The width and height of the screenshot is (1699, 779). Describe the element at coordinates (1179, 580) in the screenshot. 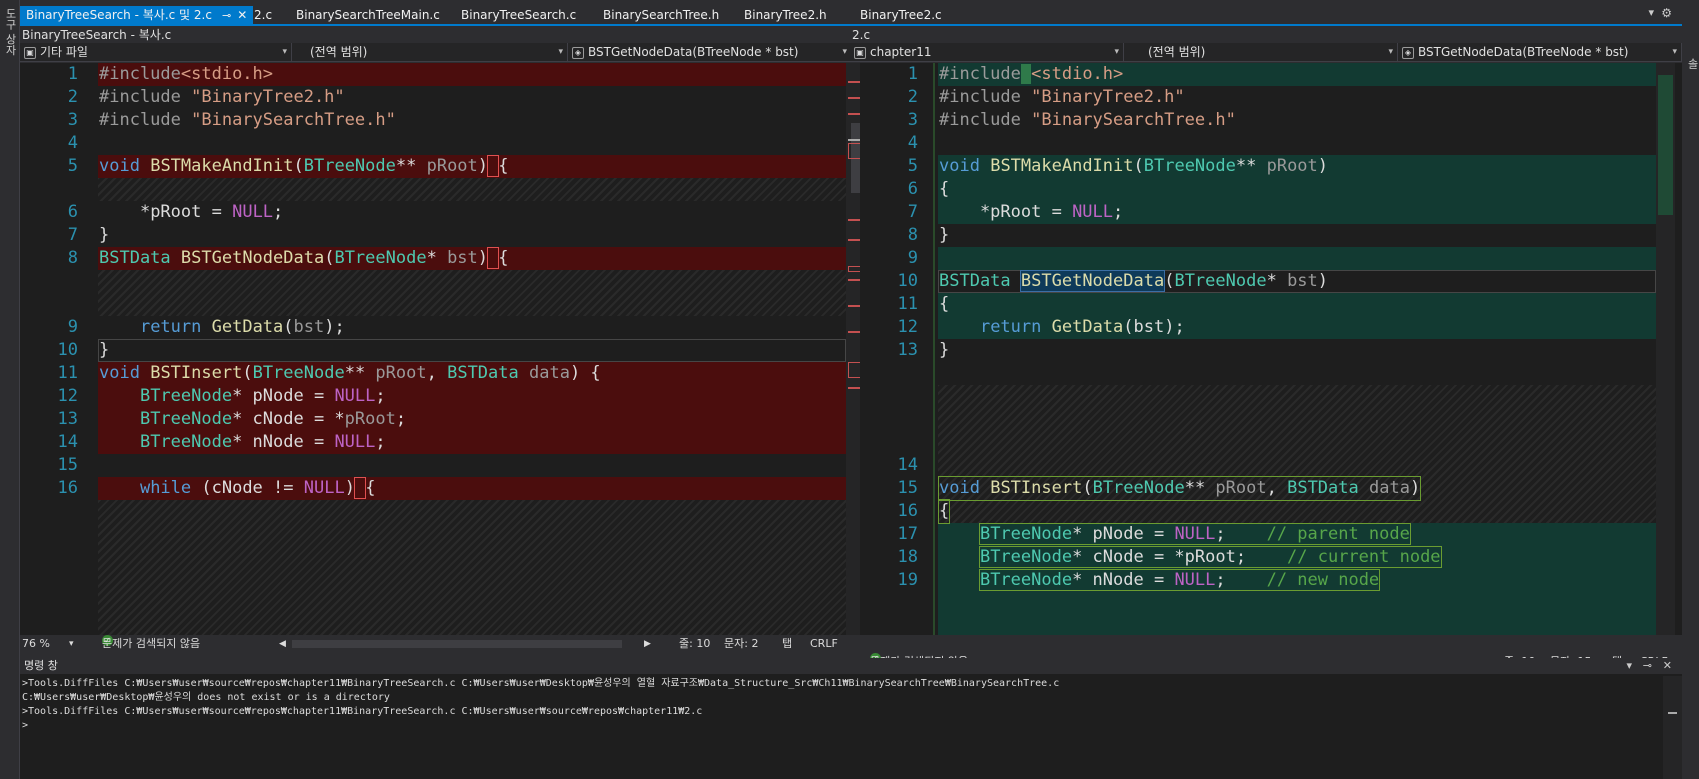

I see `code-line: BTreeNode* nNode = NULL; // new node` at that location.